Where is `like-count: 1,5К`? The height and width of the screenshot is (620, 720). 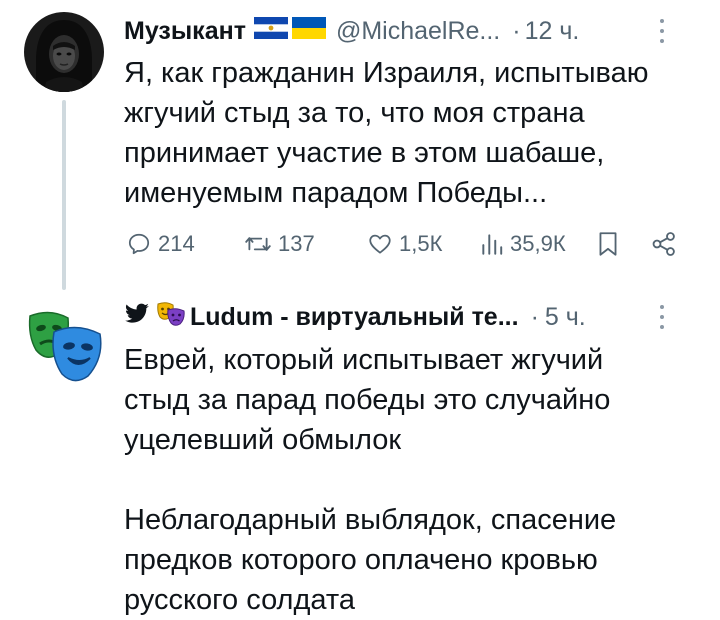
like-count: 1,5К is located at coordinates (421, 243).